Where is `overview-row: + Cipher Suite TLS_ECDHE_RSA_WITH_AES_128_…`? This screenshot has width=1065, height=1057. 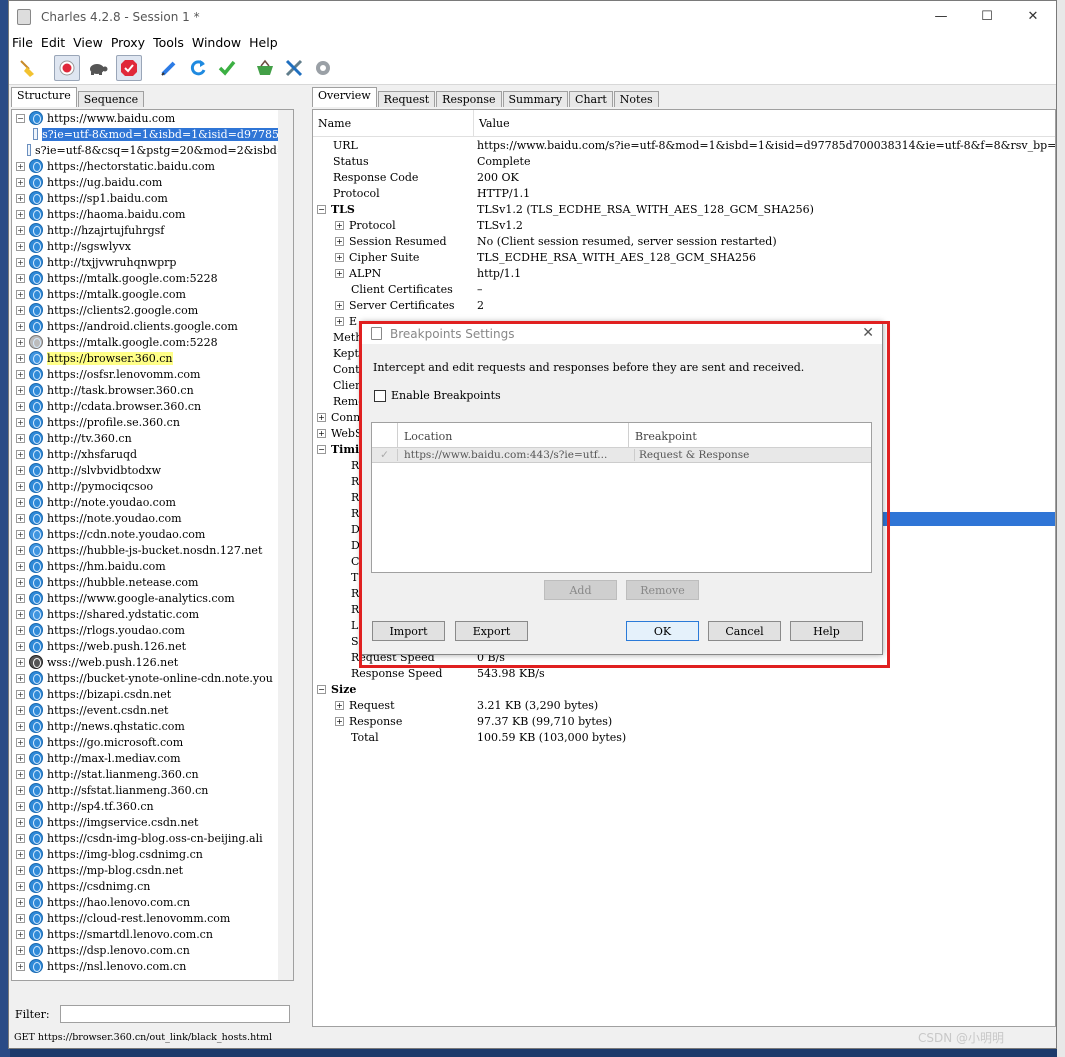
overview-row: + Cipher Suite TLS_ECDHE_RSA_WITH_AES_128_… is located at coordinates (684, 257).